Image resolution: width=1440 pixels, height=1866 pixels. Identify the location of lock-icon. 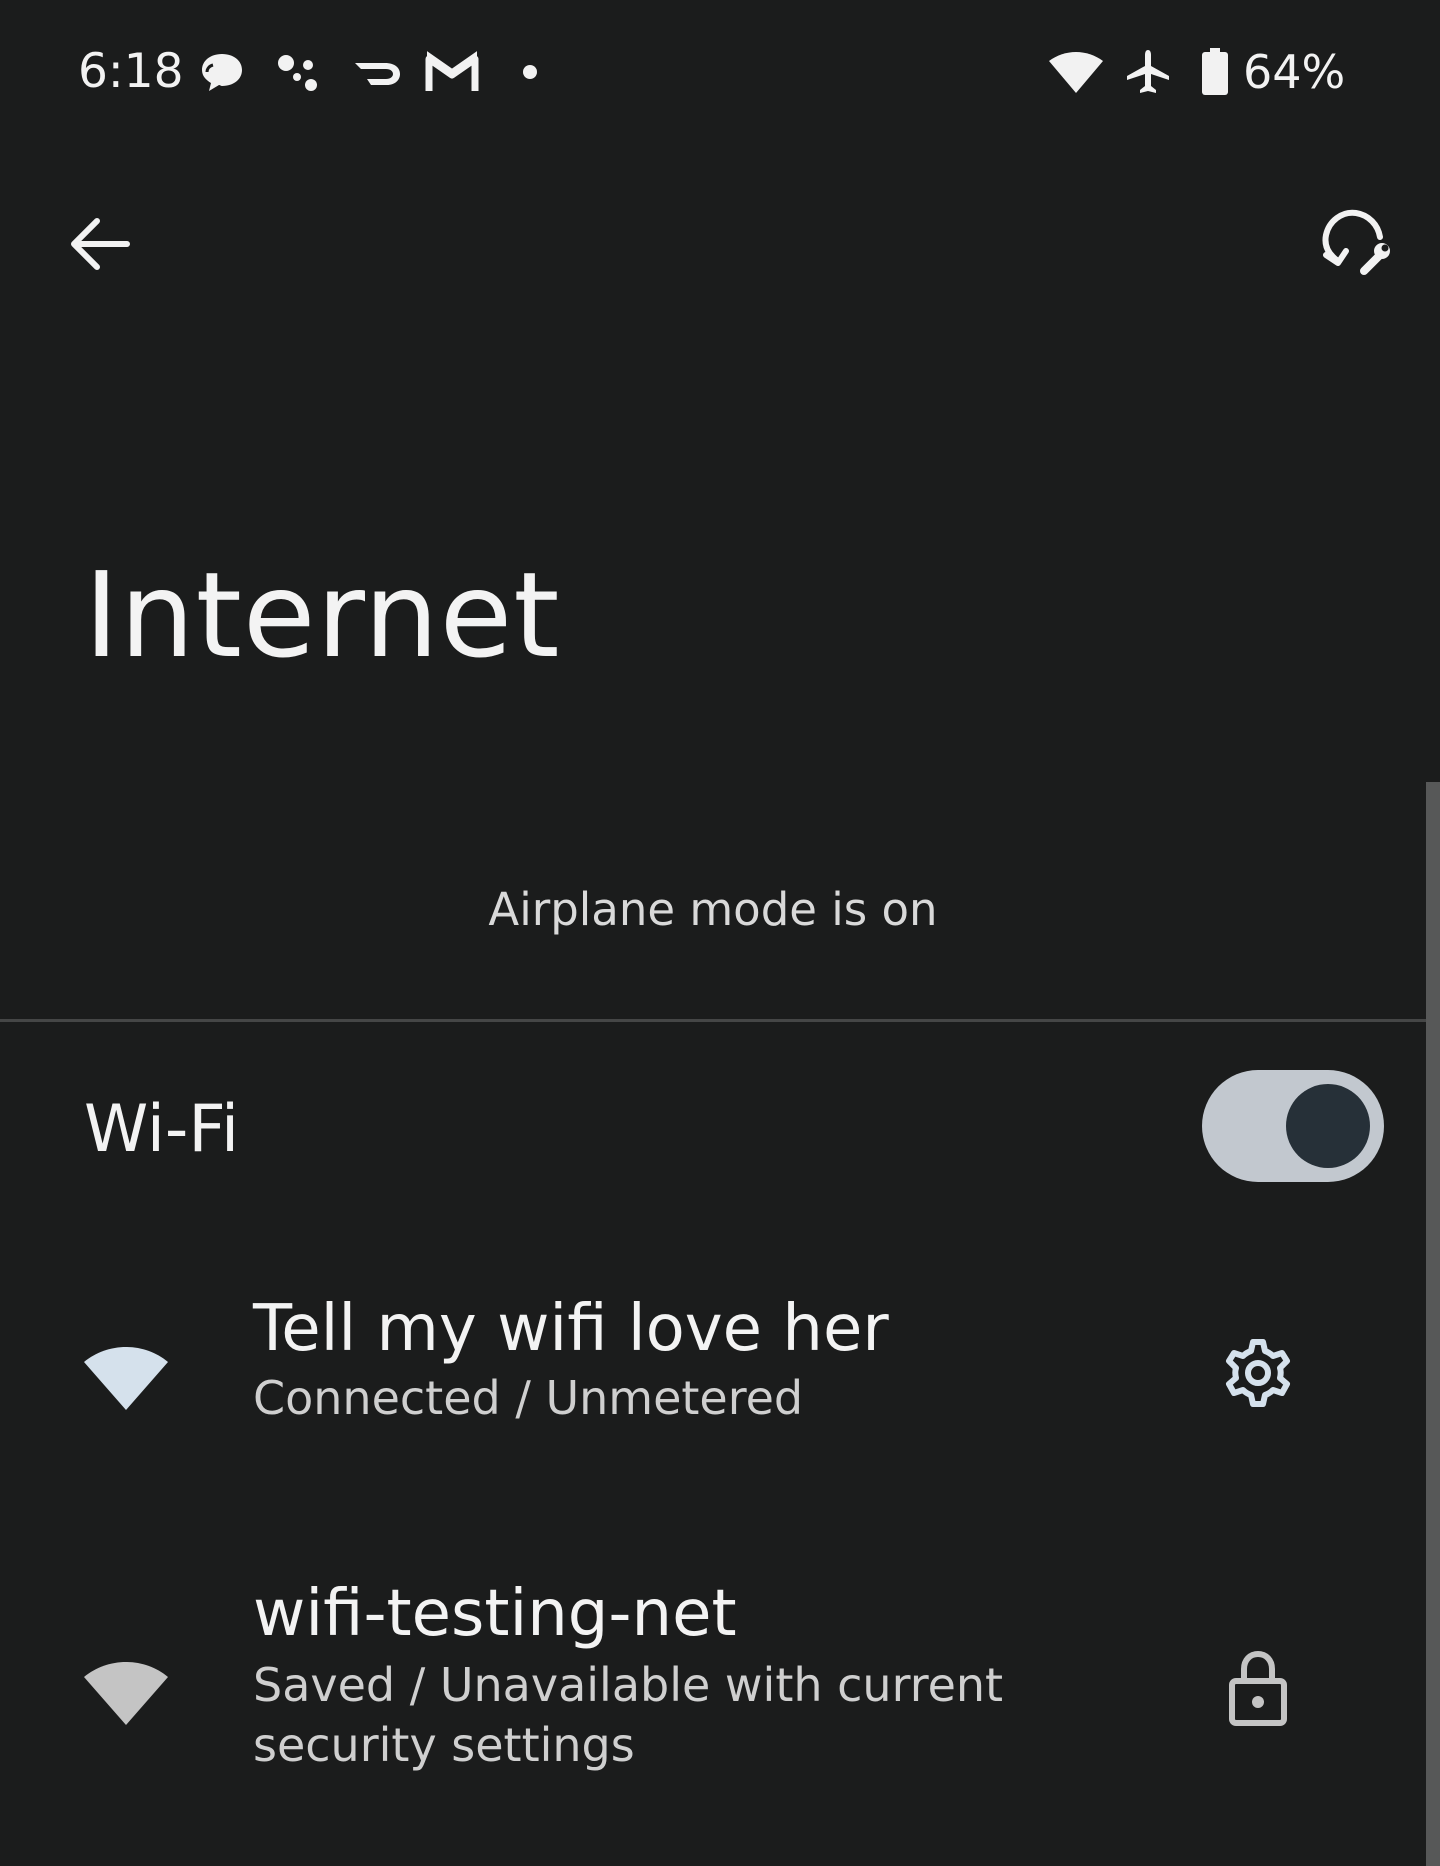
(1258, 1690).